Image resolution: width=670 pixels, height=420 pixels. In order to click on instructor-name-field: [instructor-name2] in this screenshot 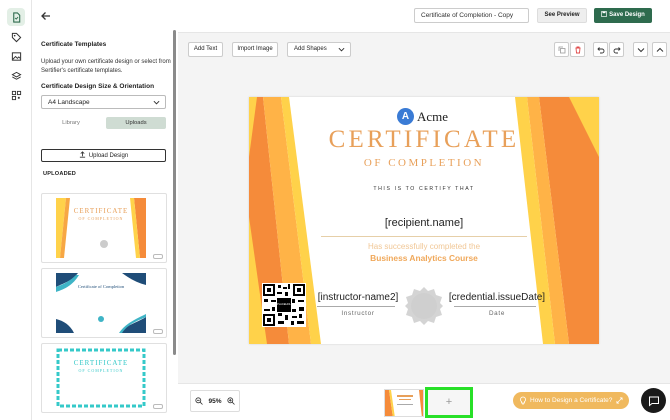, I will do `click(358, 297)`.